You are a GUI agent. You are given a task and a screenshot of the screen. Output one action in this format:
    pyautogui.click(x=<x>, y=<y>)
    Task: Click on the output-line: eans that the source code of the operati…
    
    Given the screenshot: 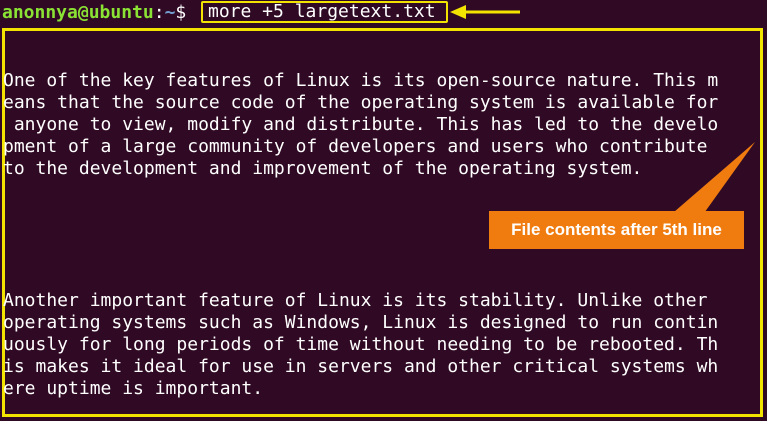 What is the action you would take?
    pyautogui.click(x=361, y=102)
    